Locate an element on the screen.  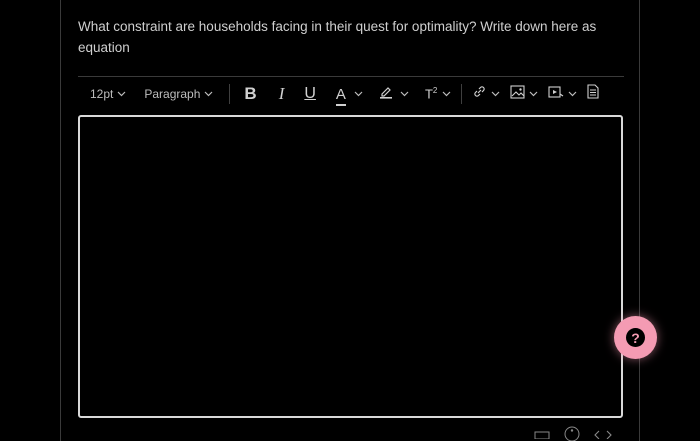
link-button is located at coordinates (486, 94).